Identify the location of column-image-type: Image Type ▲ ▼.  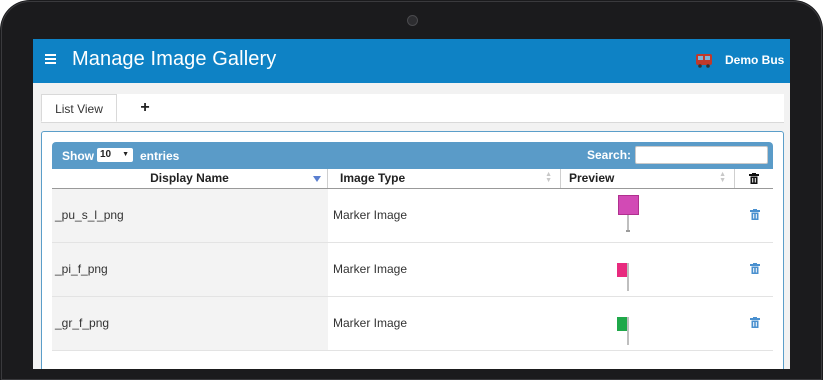
(444, 178).